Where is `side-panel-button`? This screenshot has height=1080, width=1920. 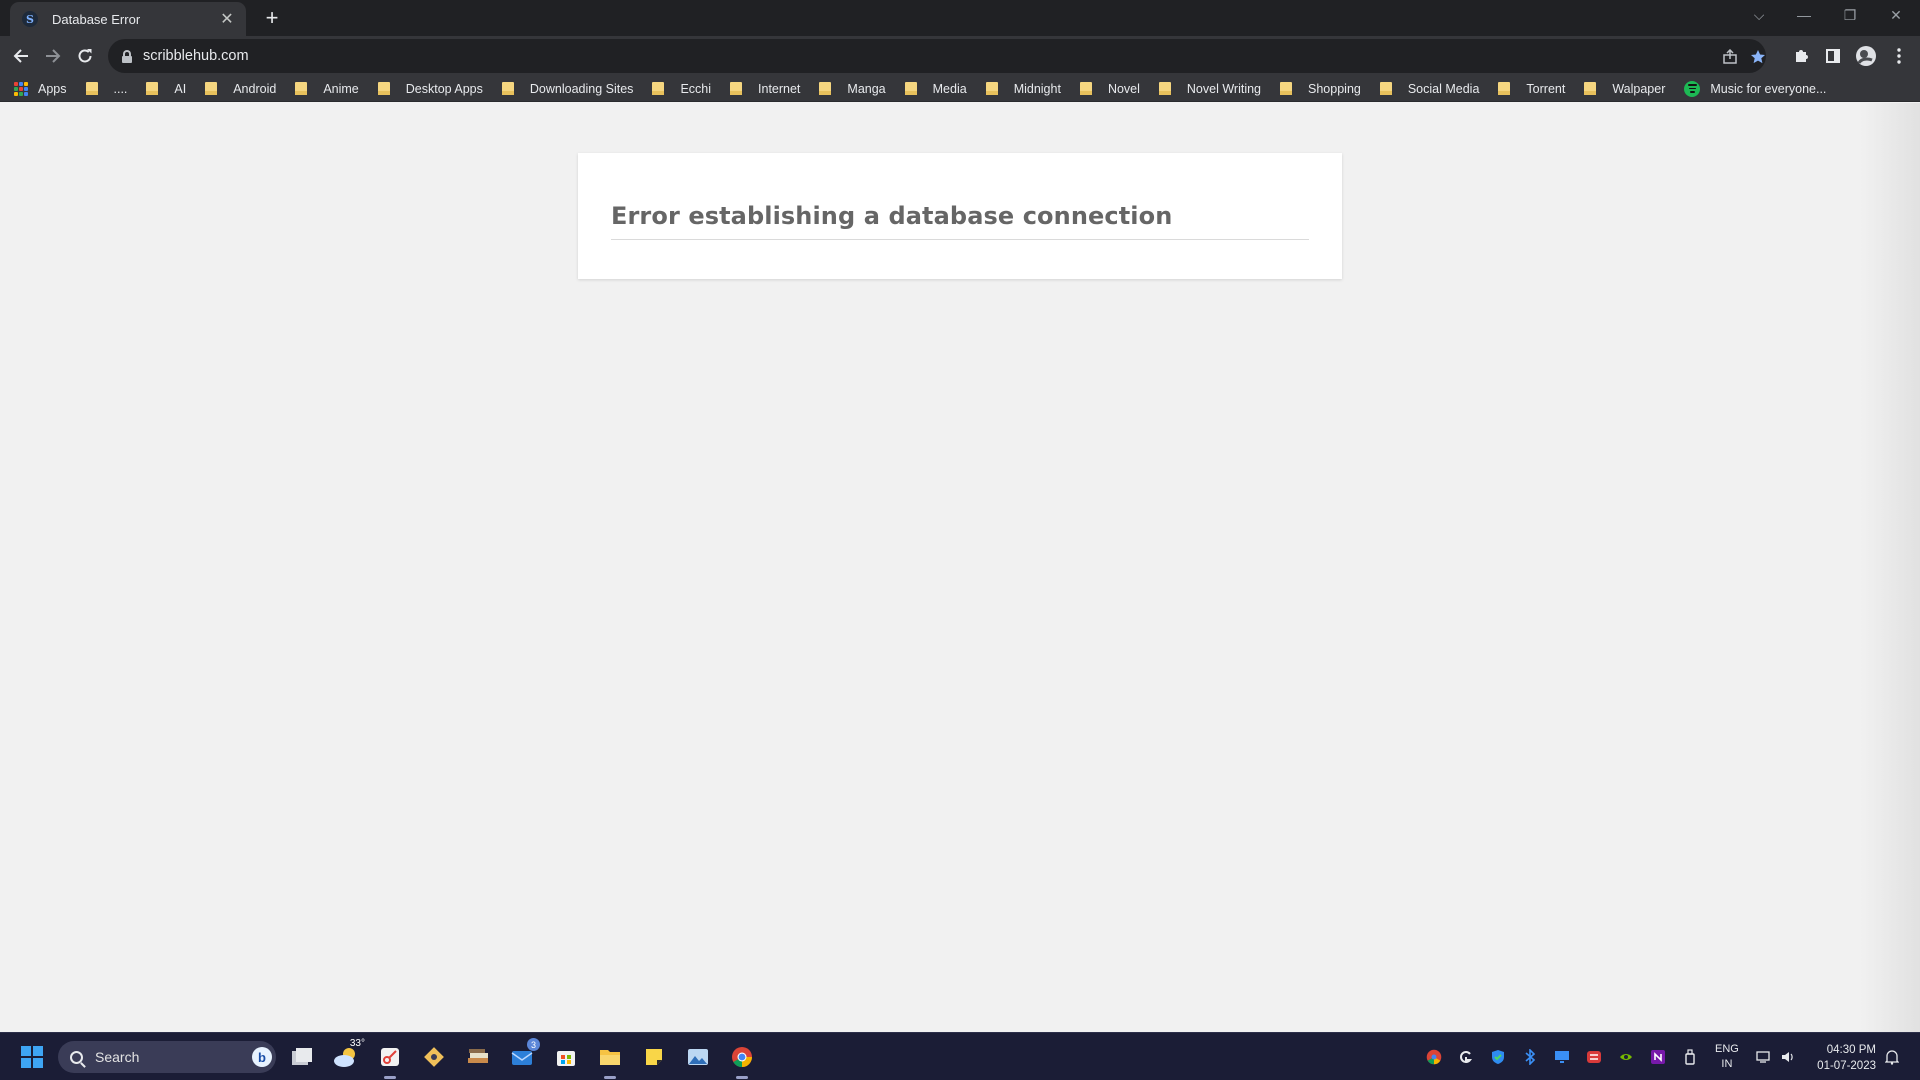 side-panel-button is located at coordinates (1833, 56).